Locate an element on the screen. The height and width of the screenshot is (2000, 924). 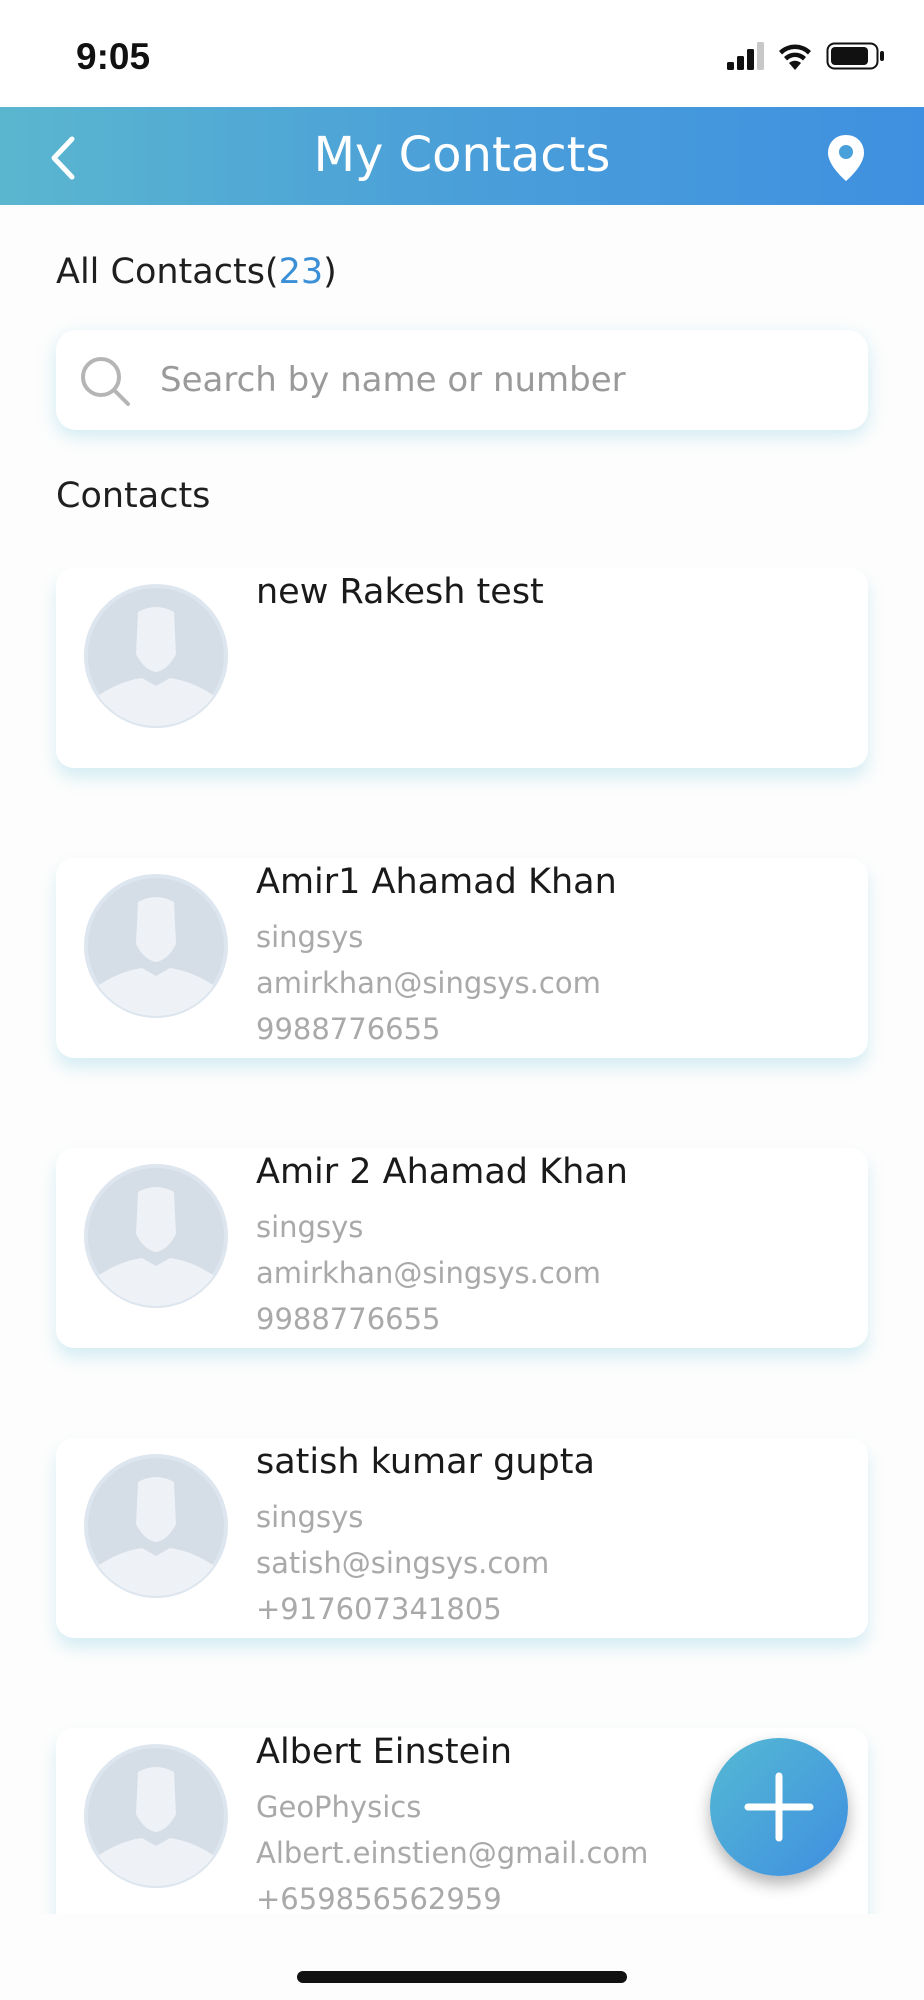
contact-email: satish@singsys.com is located at coordinates (403, 1563).